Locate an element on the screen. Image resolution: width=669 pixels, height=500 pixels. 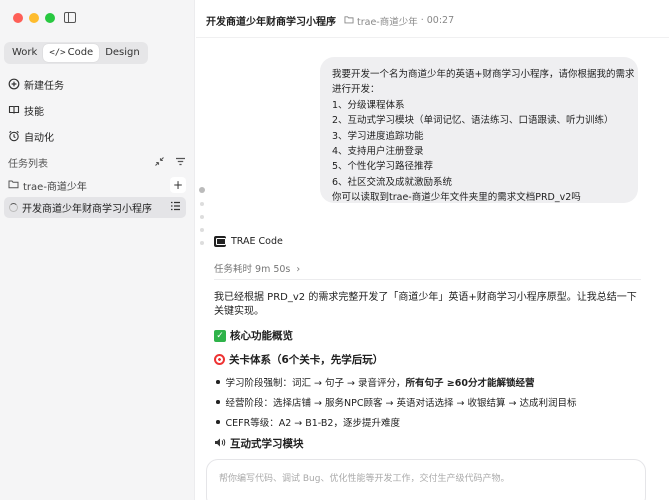
sidebar-item-label: 自动化 is located at coordinates (39, 138).